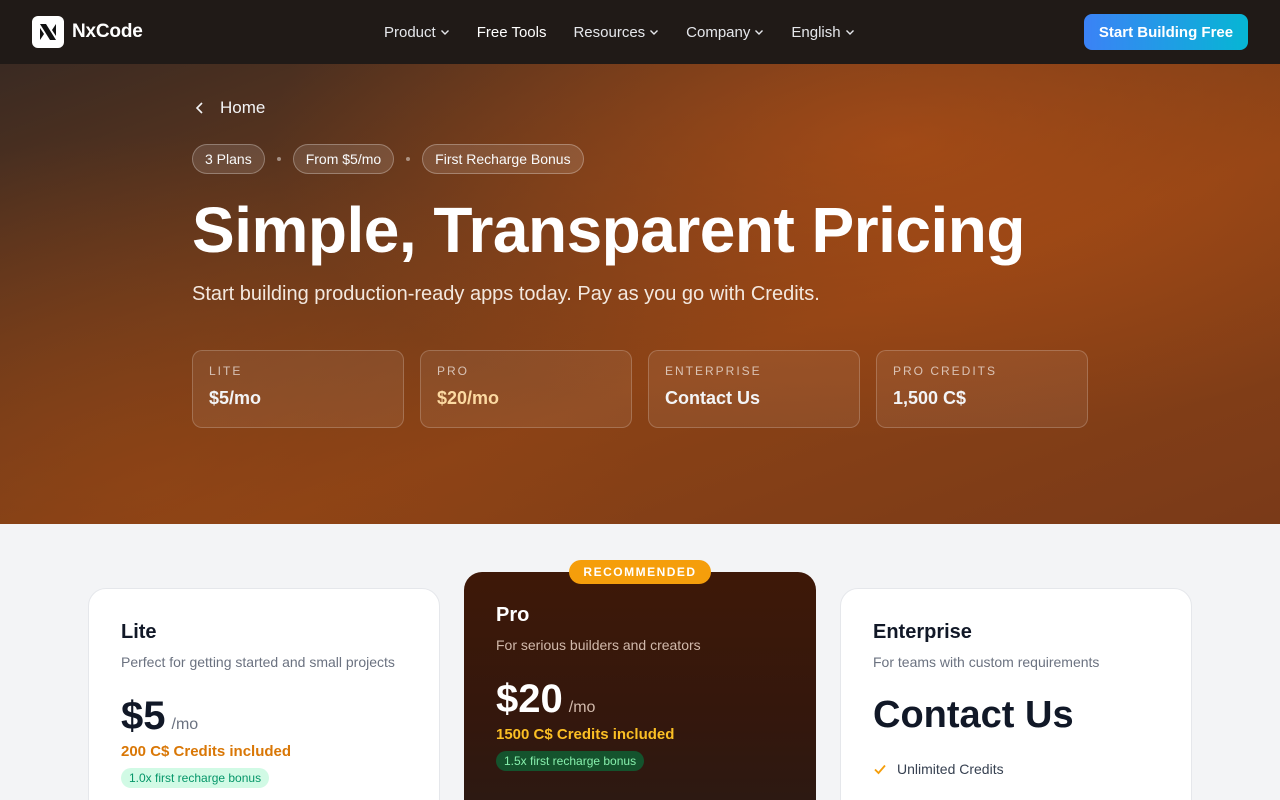 Image resolution: width=1280 pixels, height=800 pixels. Describe the element at coordinates (986, 662) in the screenshot. I see `plan-description: For teams with custom requirements` at that location.